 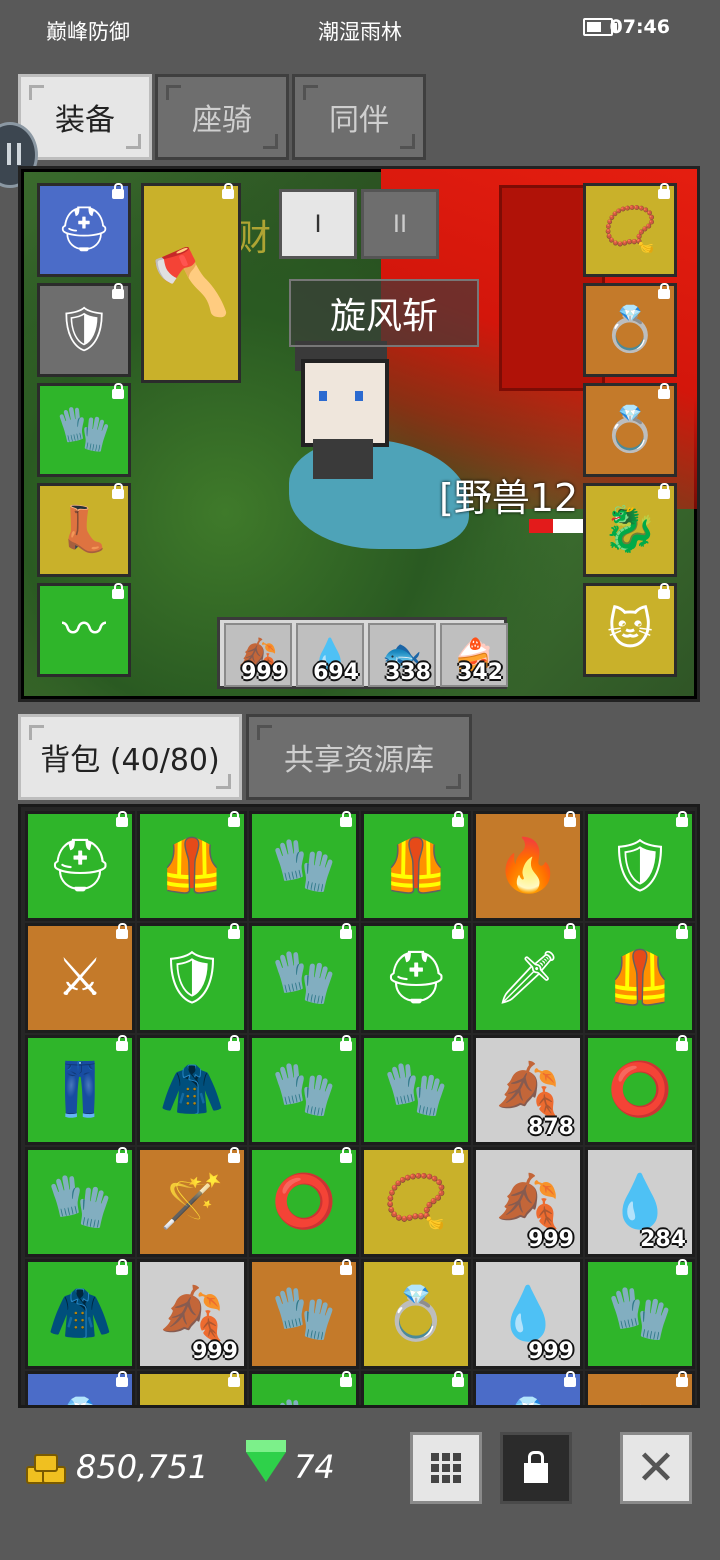 I want to click on necklace-icon: 📿, so click(x=416, y=1202).